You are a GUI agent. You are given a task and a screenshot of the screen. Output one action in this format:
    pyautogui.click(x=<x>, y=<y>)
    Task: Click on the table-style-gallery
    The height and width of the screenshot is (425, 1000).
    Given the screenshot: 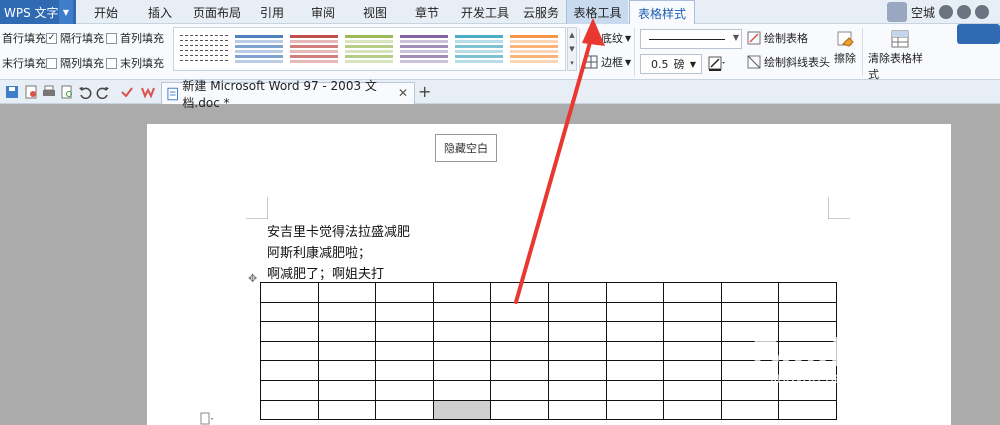 What is the action you would take?
    pyautogui.click(x=369, y=49)
    